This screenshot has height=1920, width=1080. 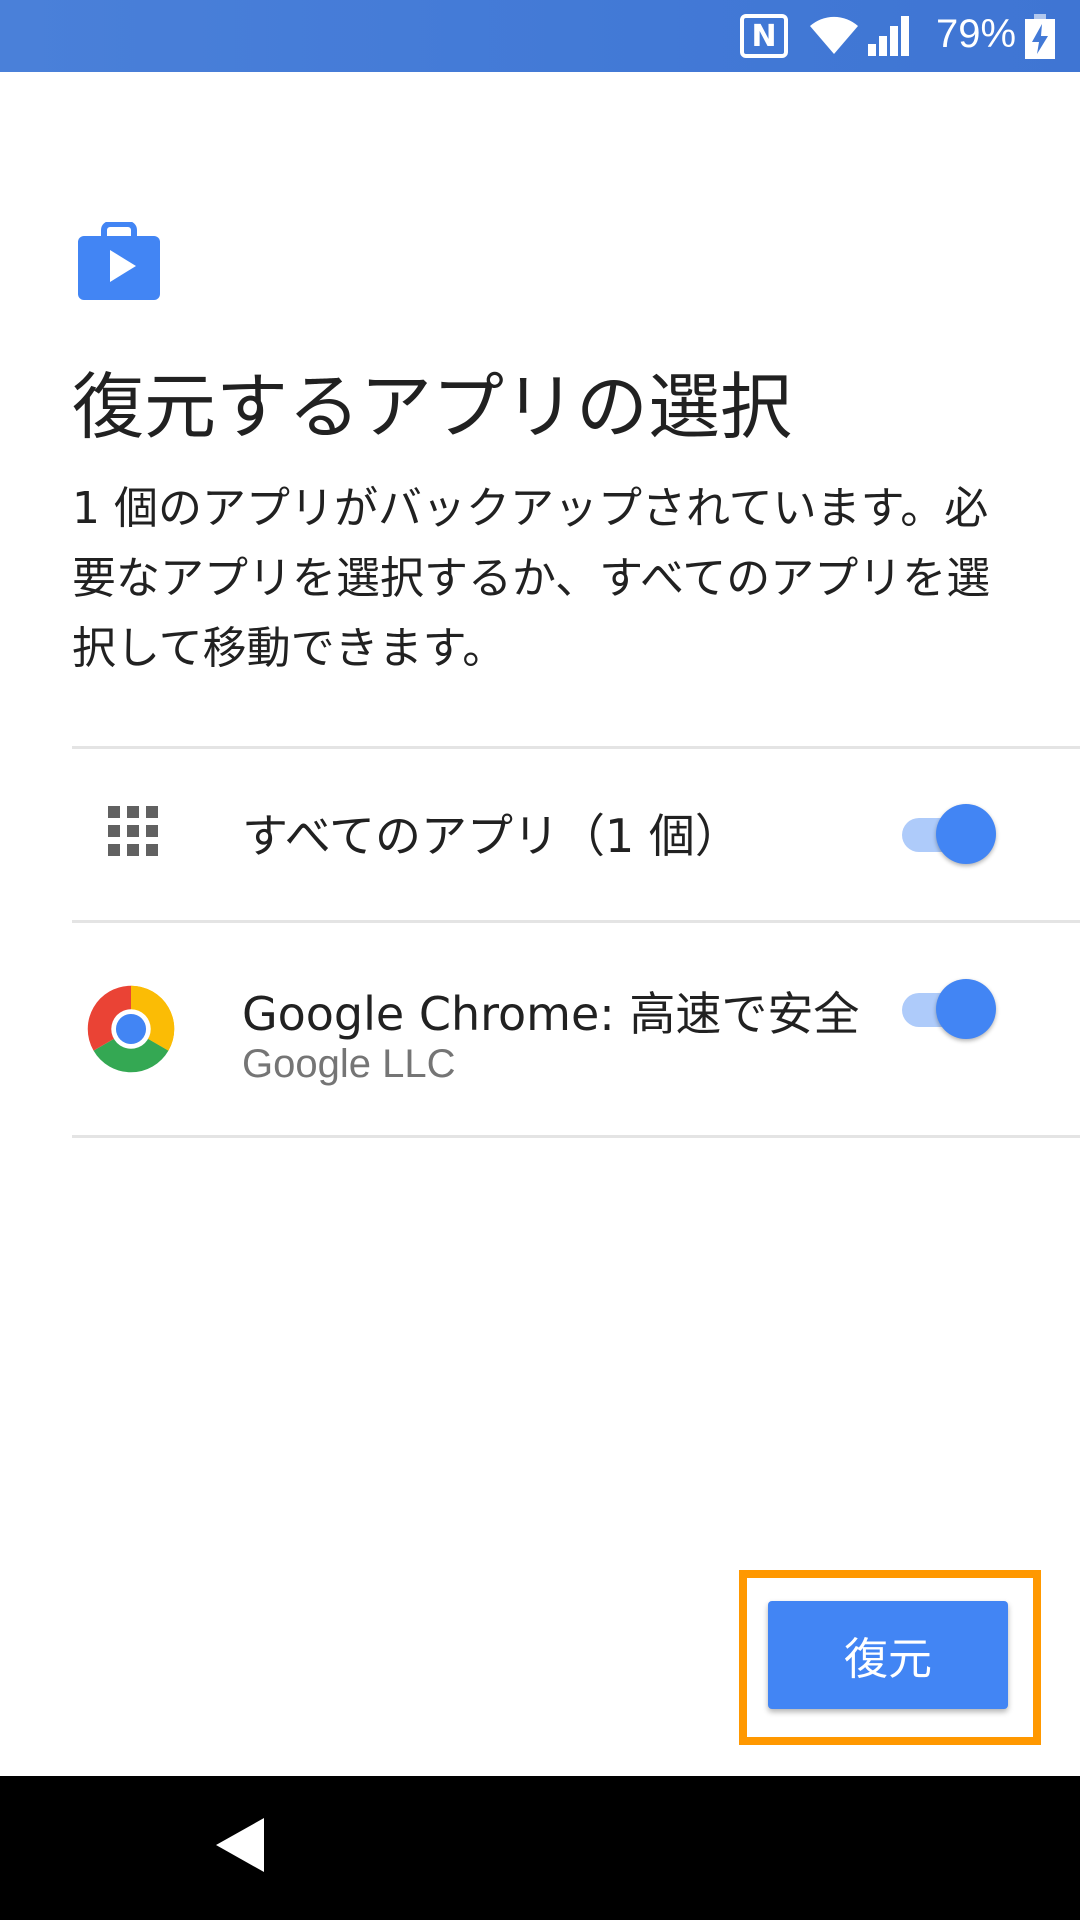 What do you see at coordinates (491, 836) in the screenshot?
I see `all-apps-label: すべてのアプリ（1 個）` at bounding box center [491, 836].